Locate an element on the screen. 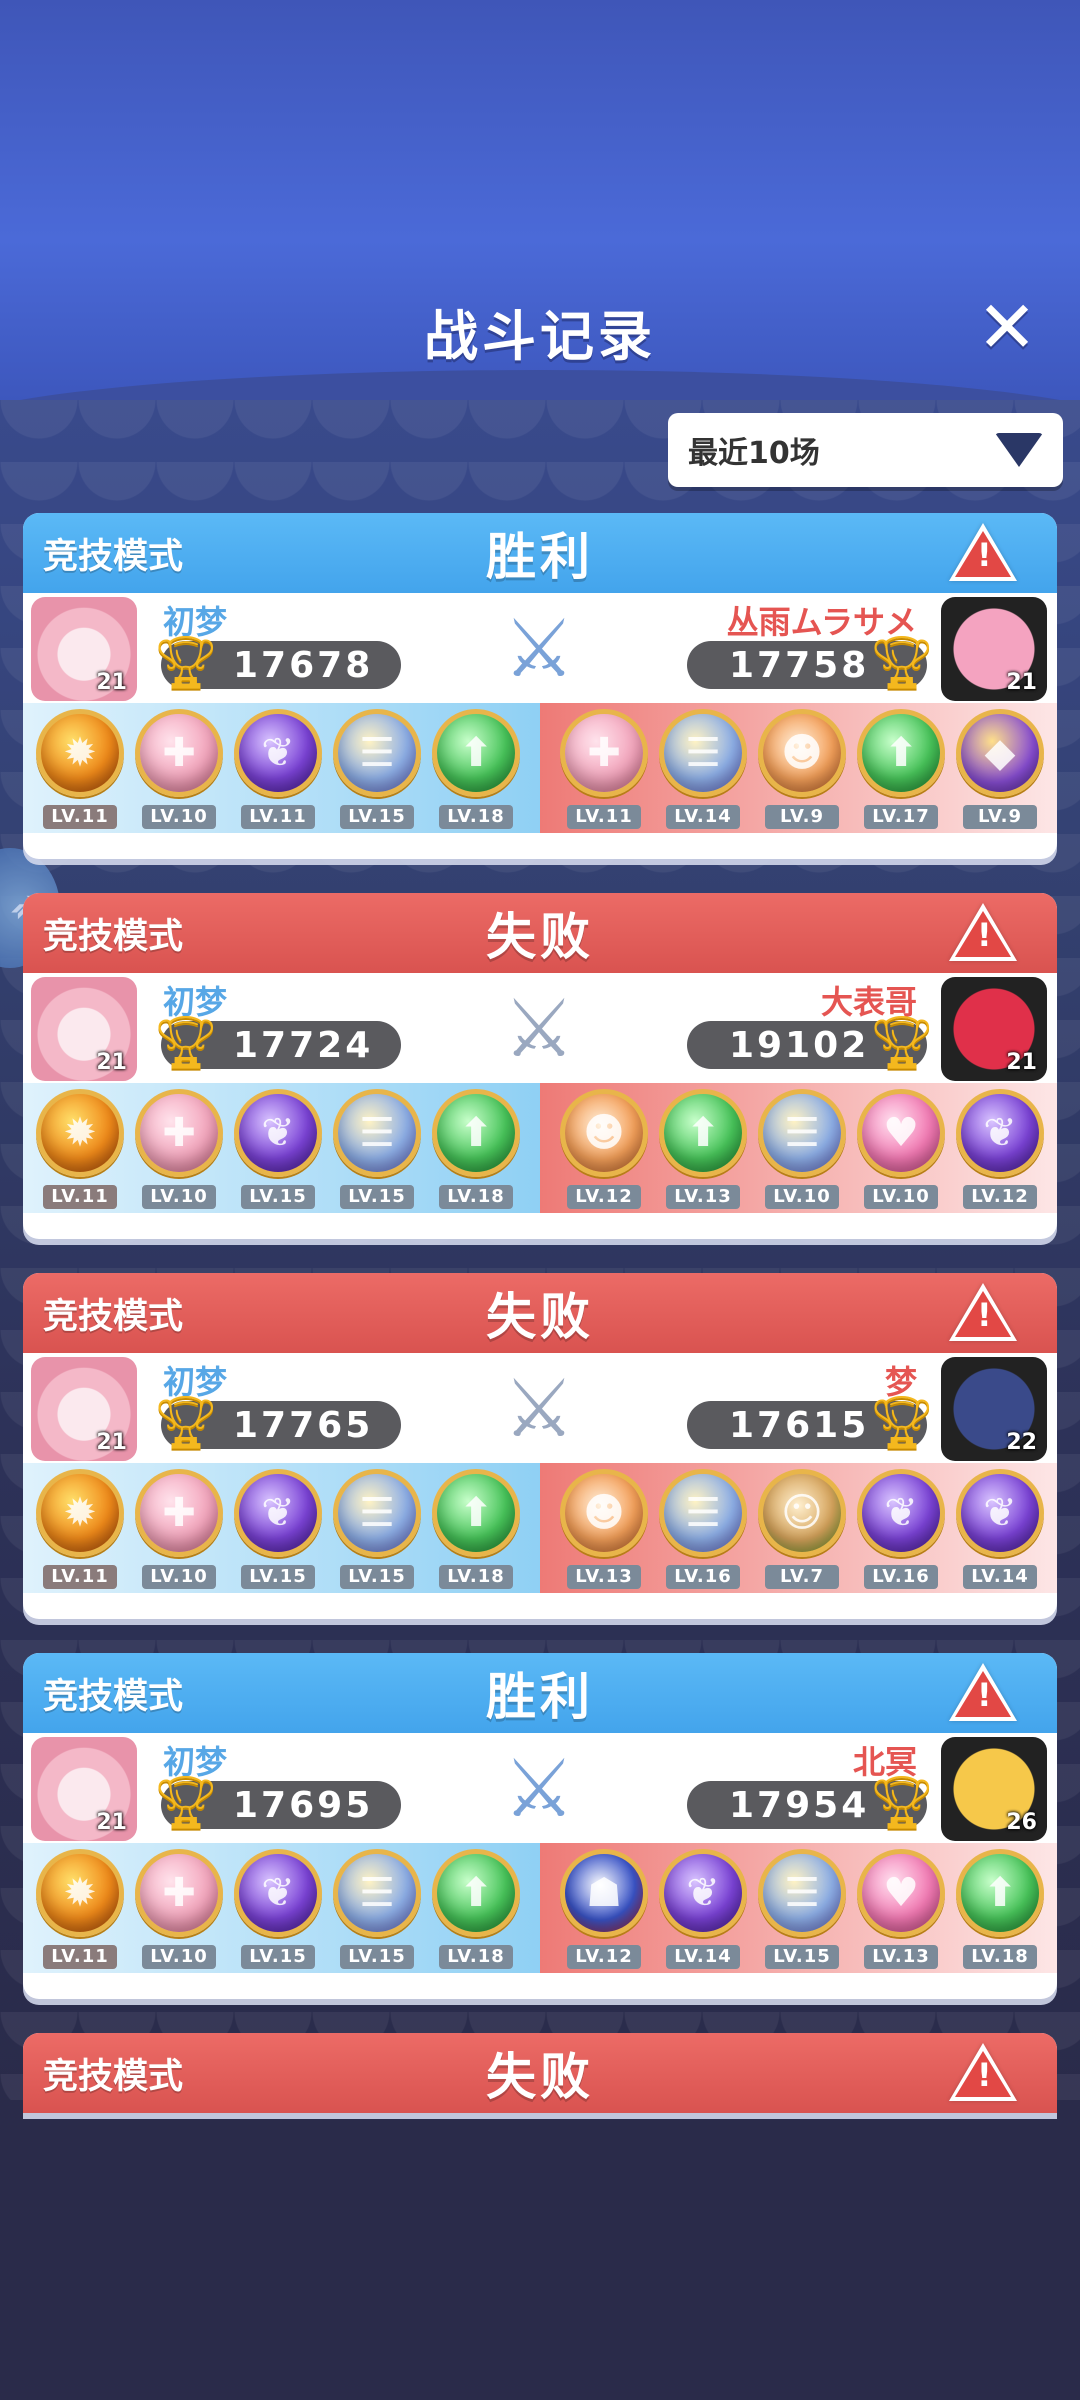 This screenshot has width=1080, height=2400. opponent-hero: ◆ LV.9 is located at coordinates (1000, 769).